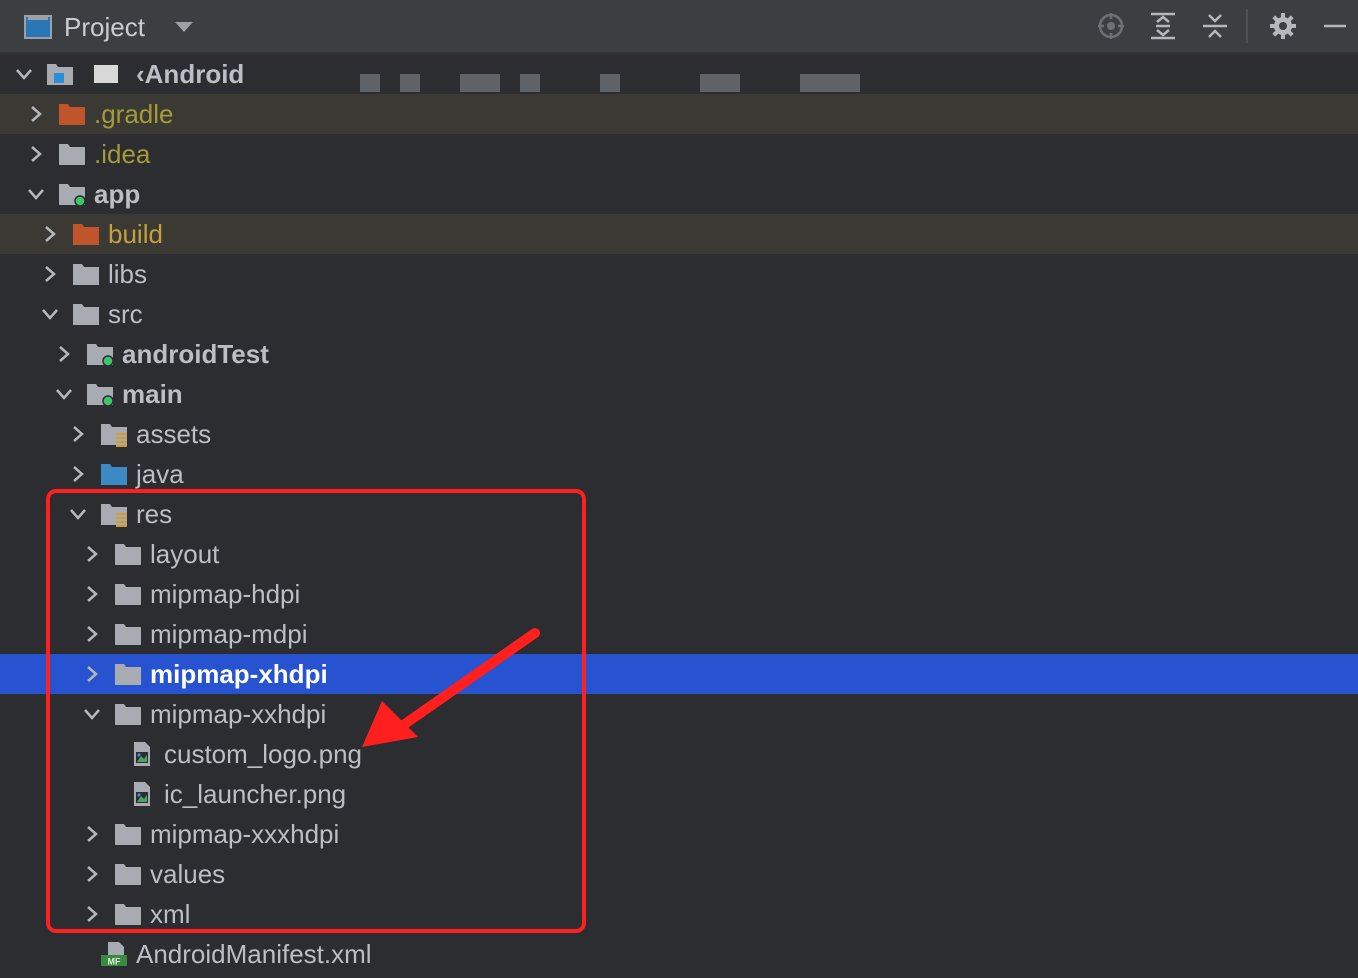 This screenshot has width=1358, height=978. What do you see at coordinates (254, 953) in the screenshot?
I see `tree-item-label: AndroidManifest.xml` at bounding box center [254, 953].